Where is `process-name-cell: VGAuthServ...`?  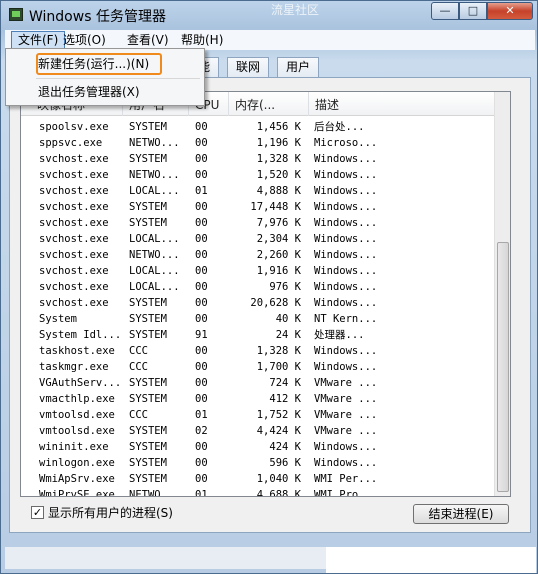 process-name-cell: VGAuthServ... is located at coordinates (80, 383).